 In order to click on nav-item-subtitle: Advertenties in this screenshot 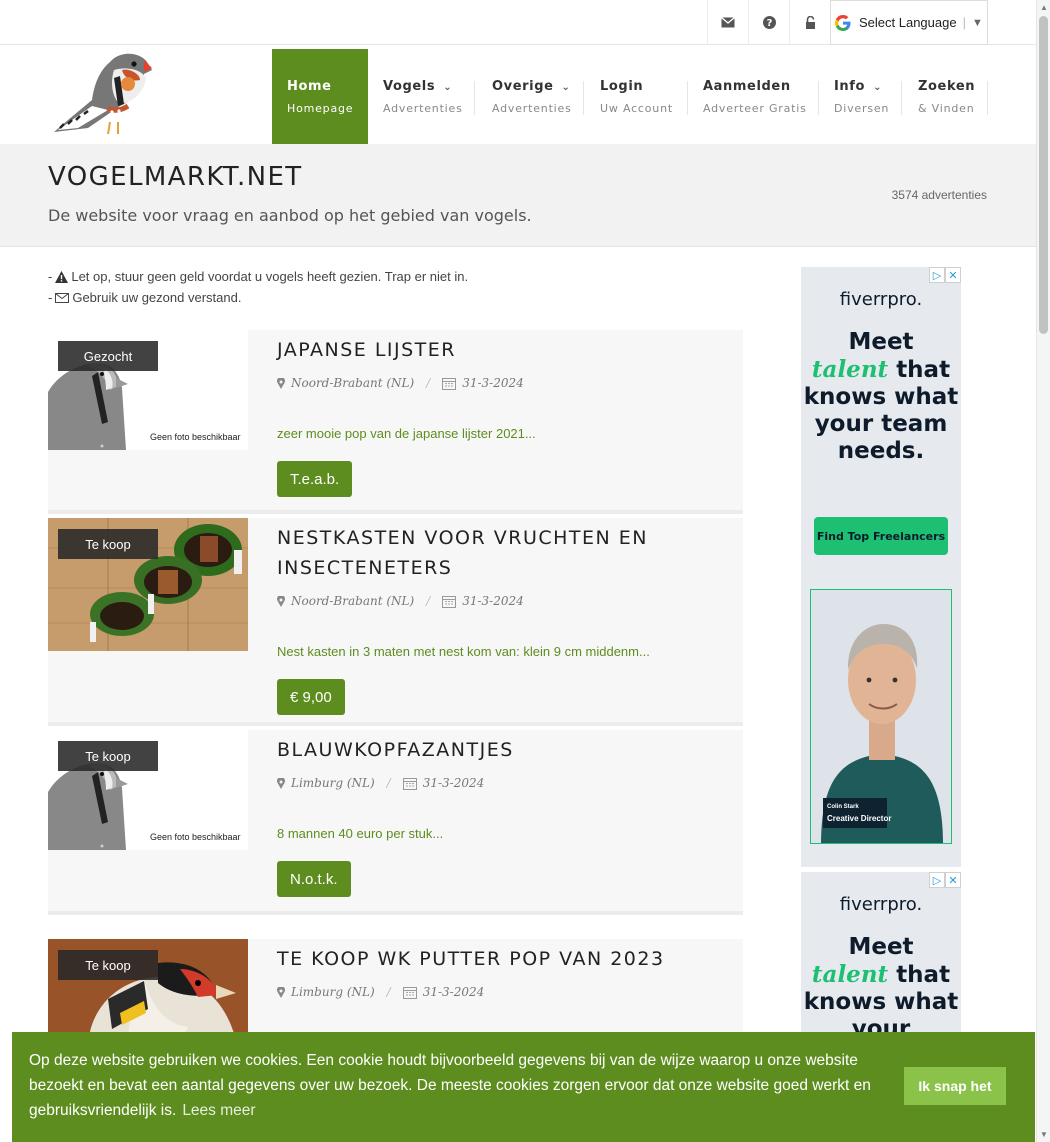, I will do `click(423, 108)`.